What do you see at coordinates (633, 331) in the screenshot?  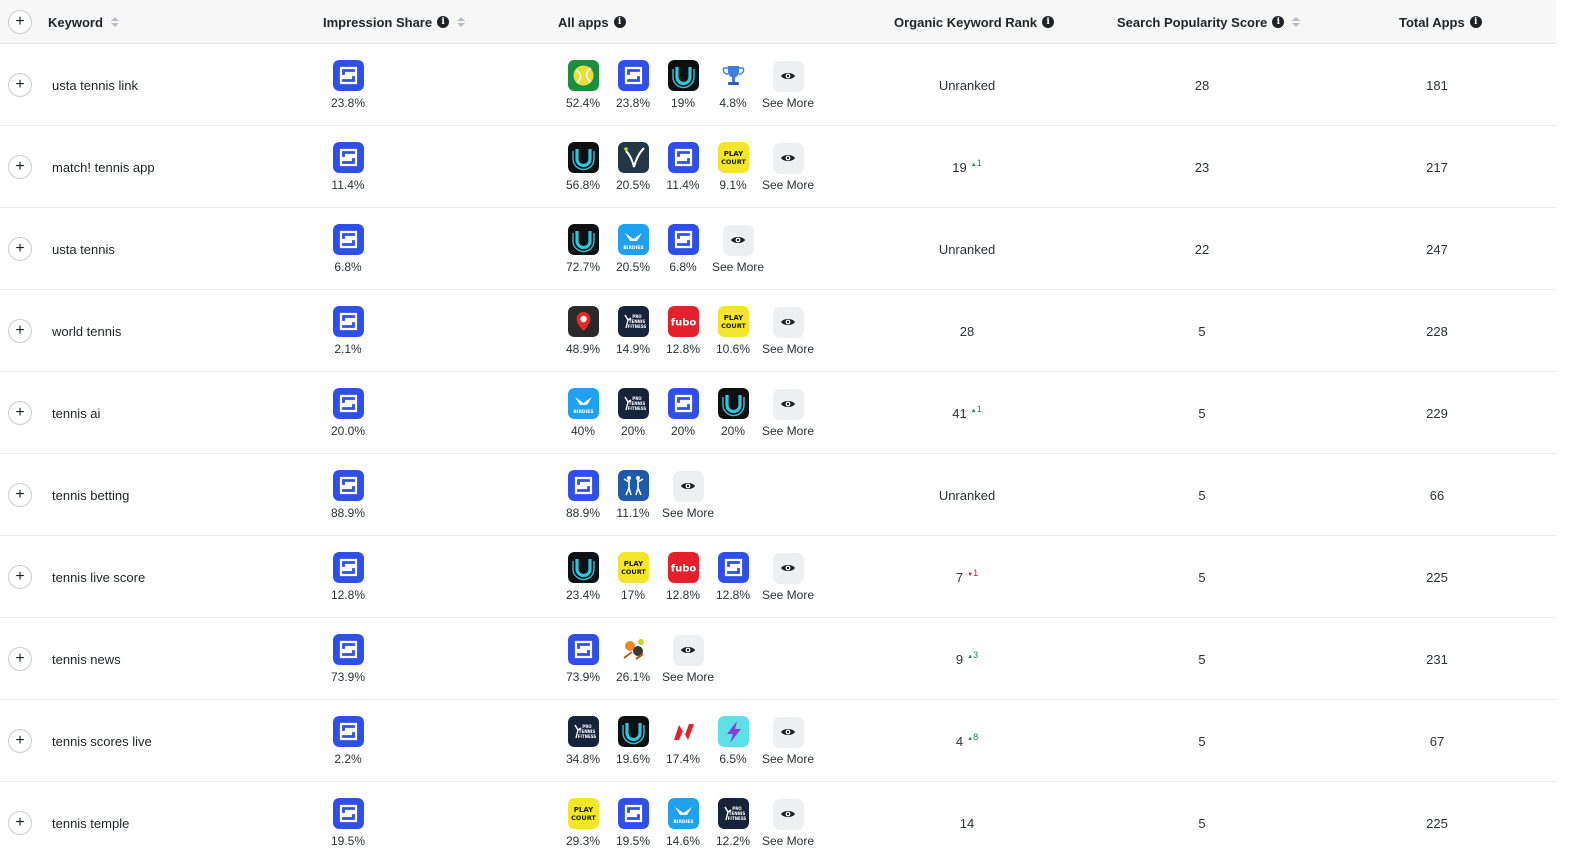 I see `app-entry: PRO TENNIS FITNESS 14.9%` at bounding box center [633, 331].